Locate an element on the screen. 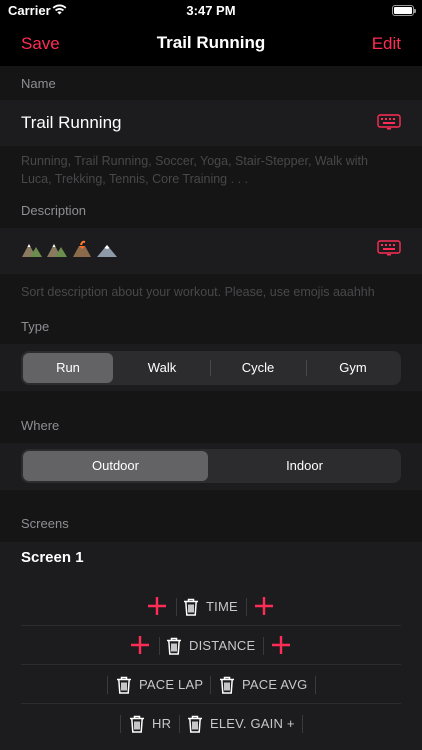 This screenshot has width=422, height=750. type-option-run: Run is located at coordinates (68, 368).